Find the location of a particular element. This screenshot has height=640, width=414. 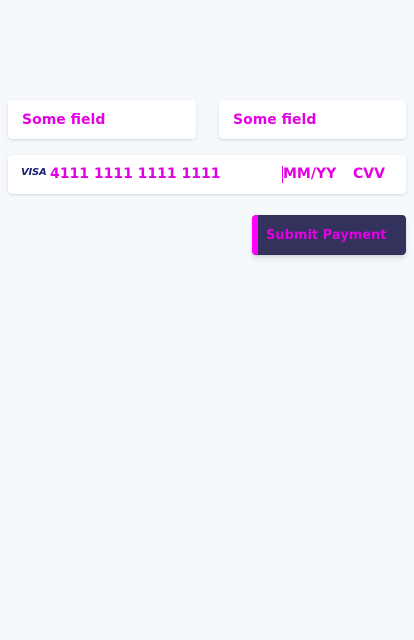

some-field-input-right is located at coordinates (313, 120).